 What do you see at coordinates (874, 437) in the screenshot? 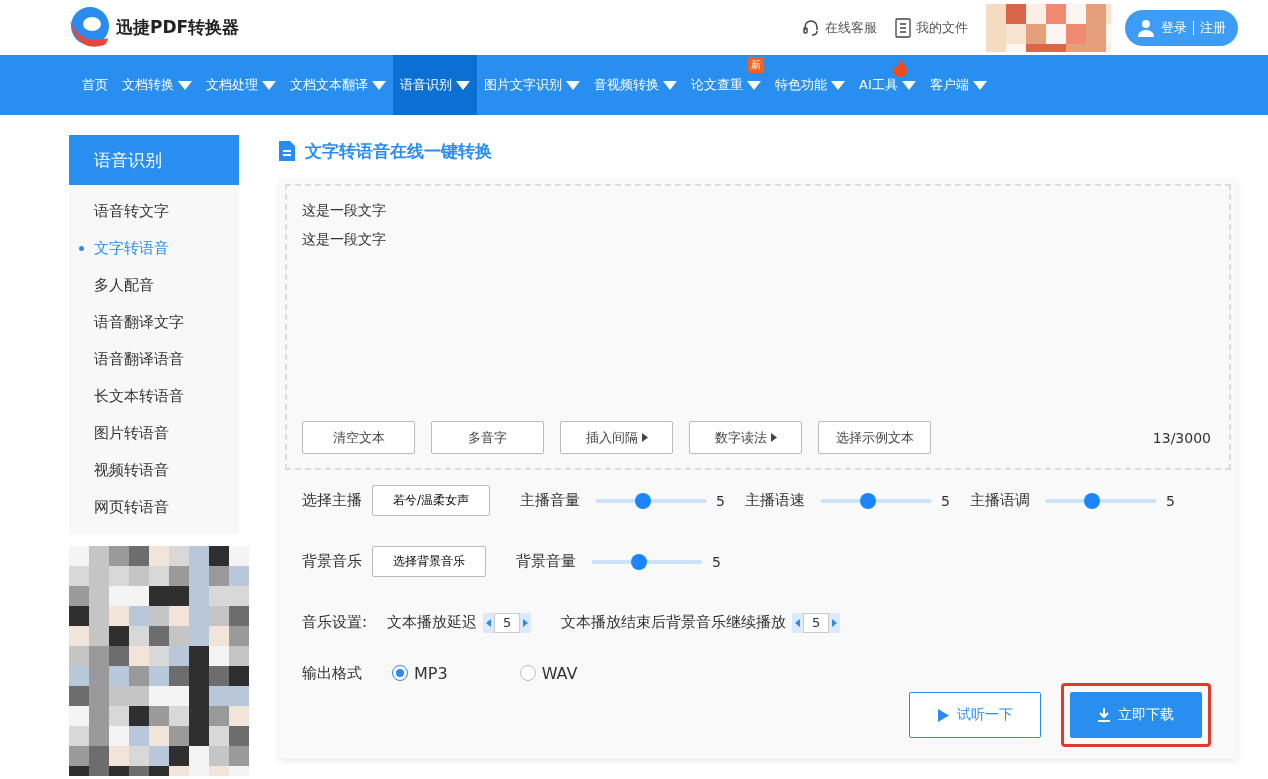
I see `tool-button: 选择示例文本` at bounding box center [874, 437].